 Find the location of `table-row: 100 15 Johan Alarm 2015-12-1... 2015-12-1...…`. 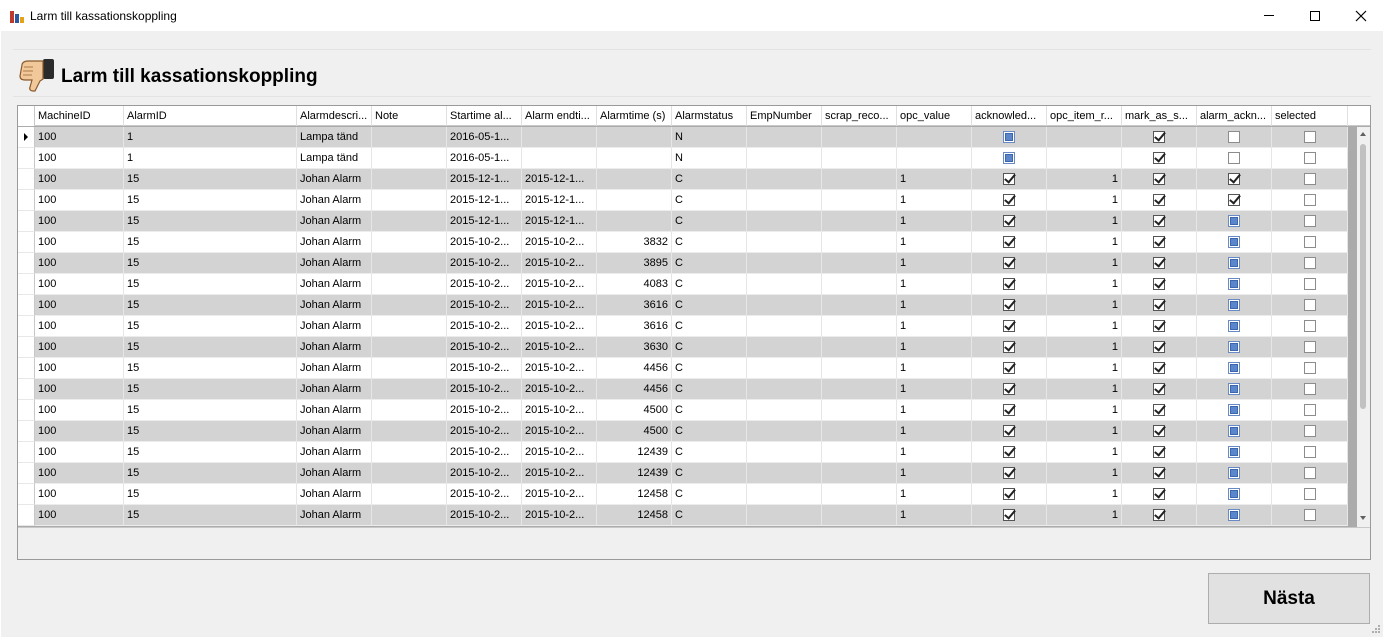

table-row: 100 15 Johan Alarm 2015-12-1... 2015-12-1...… is located at coordinates (688, 200).